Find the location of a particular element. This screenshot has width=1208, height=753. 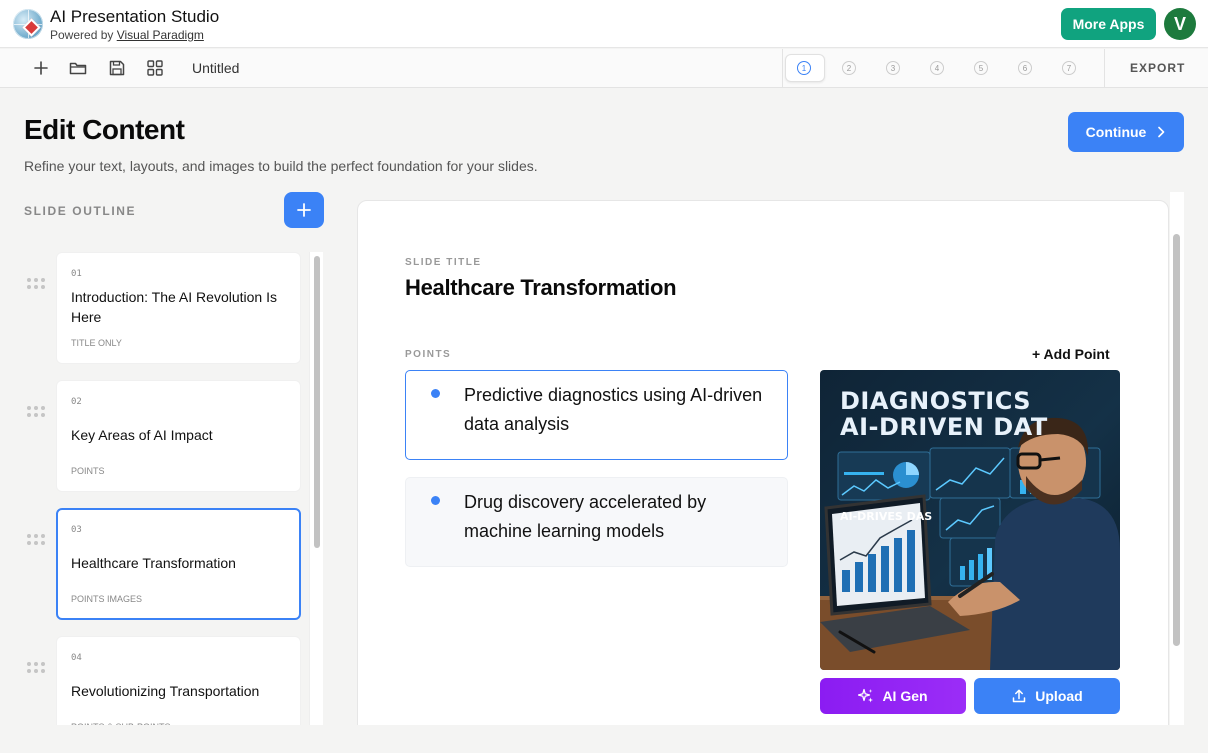

more-apps-button: More Apps is located at coordinates (1108, 24).